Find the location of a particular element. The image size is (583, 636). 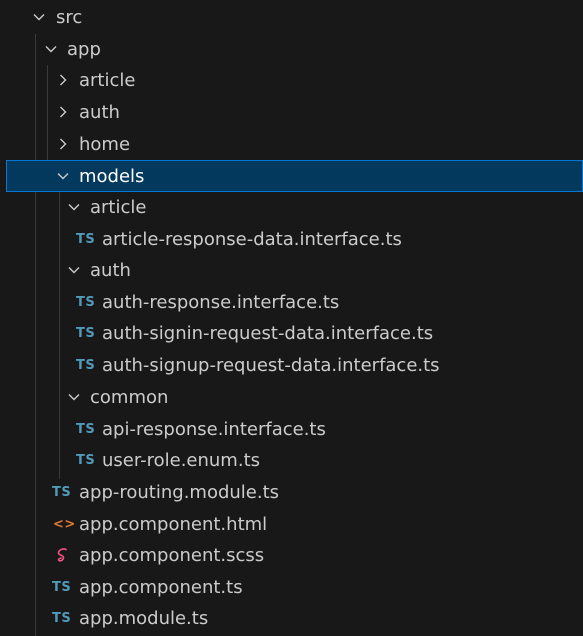

tree-item-label: models is located at coordinates (112, 176).